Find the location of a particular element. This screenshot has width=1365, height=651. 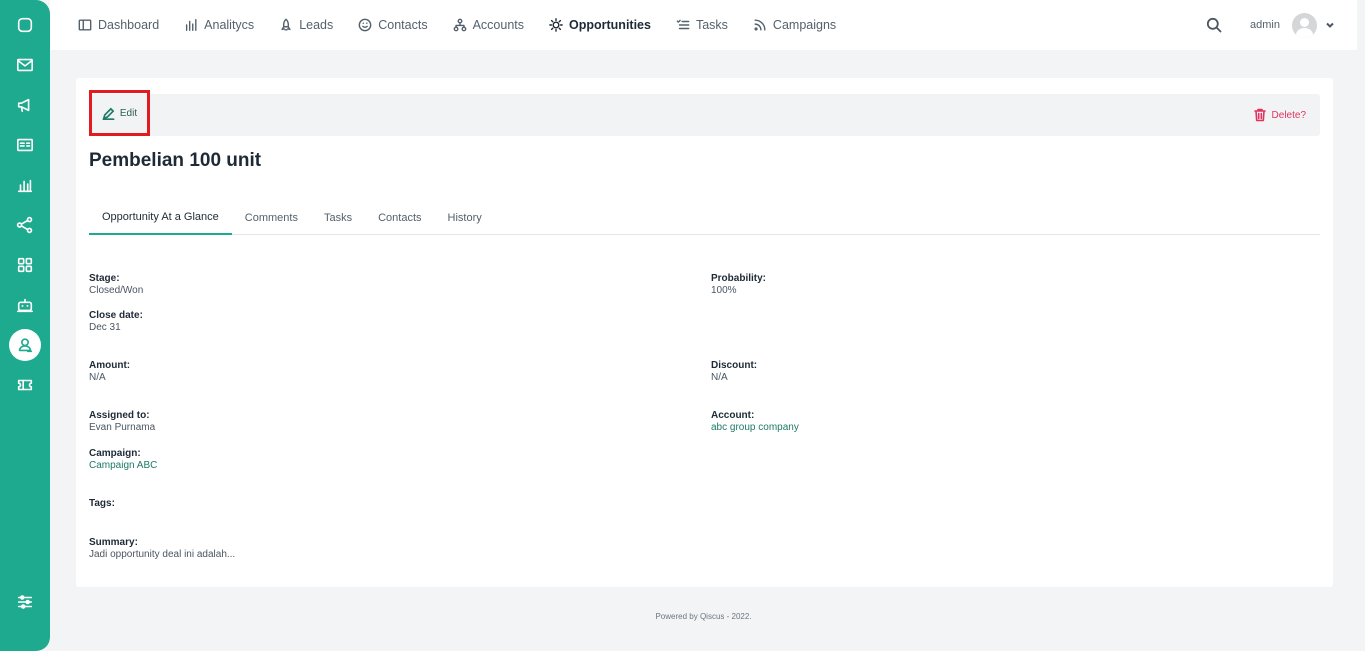

nav-label: Tasks is located at coordinates (711, 25).